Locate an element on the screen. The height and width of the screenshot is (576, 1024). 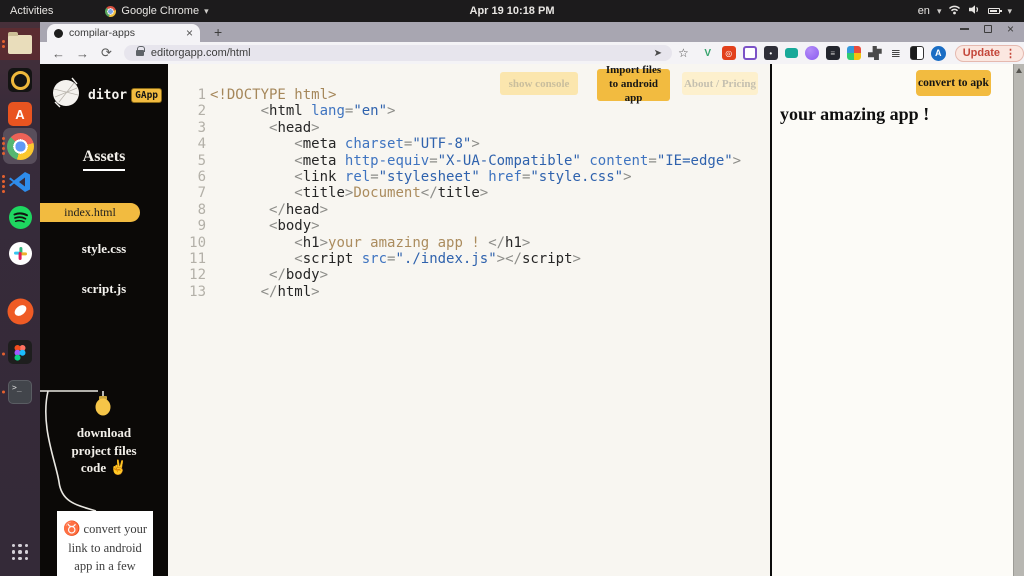
dock-item-spotify is located at coordinates (20, 220).